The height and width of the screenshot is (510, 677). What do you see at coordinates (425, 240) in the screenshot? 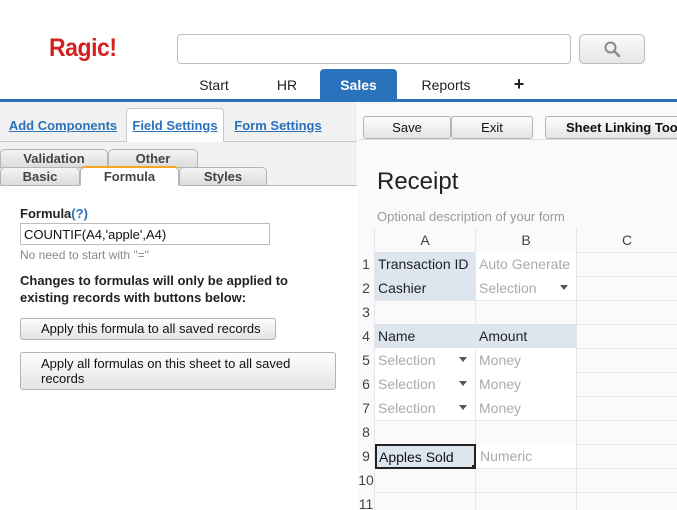
I see `column-header-a: A` at bounding box center [425, 240].